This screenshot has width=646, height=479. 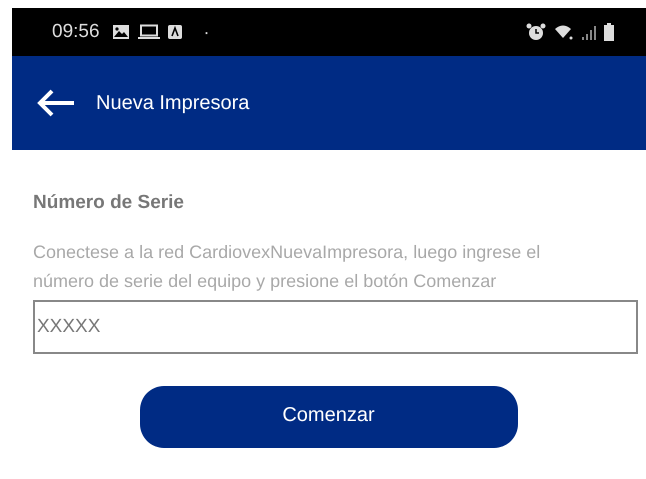 I want to click on signal-icon, so click(x=589, y=32).